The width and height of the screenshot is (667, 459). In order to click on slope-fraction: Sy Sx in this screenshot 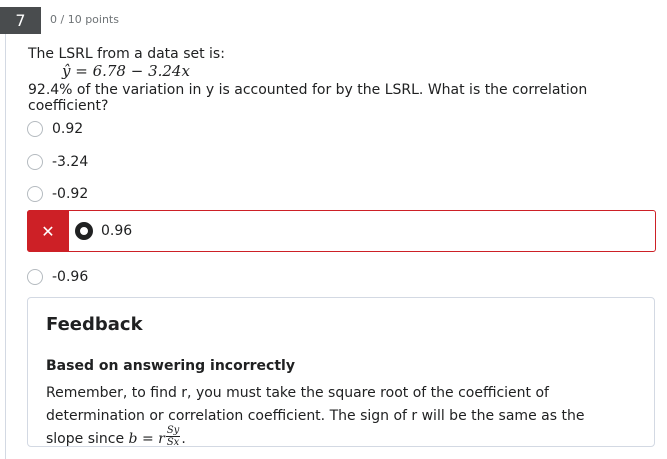, I will do `click(173, 436)`.